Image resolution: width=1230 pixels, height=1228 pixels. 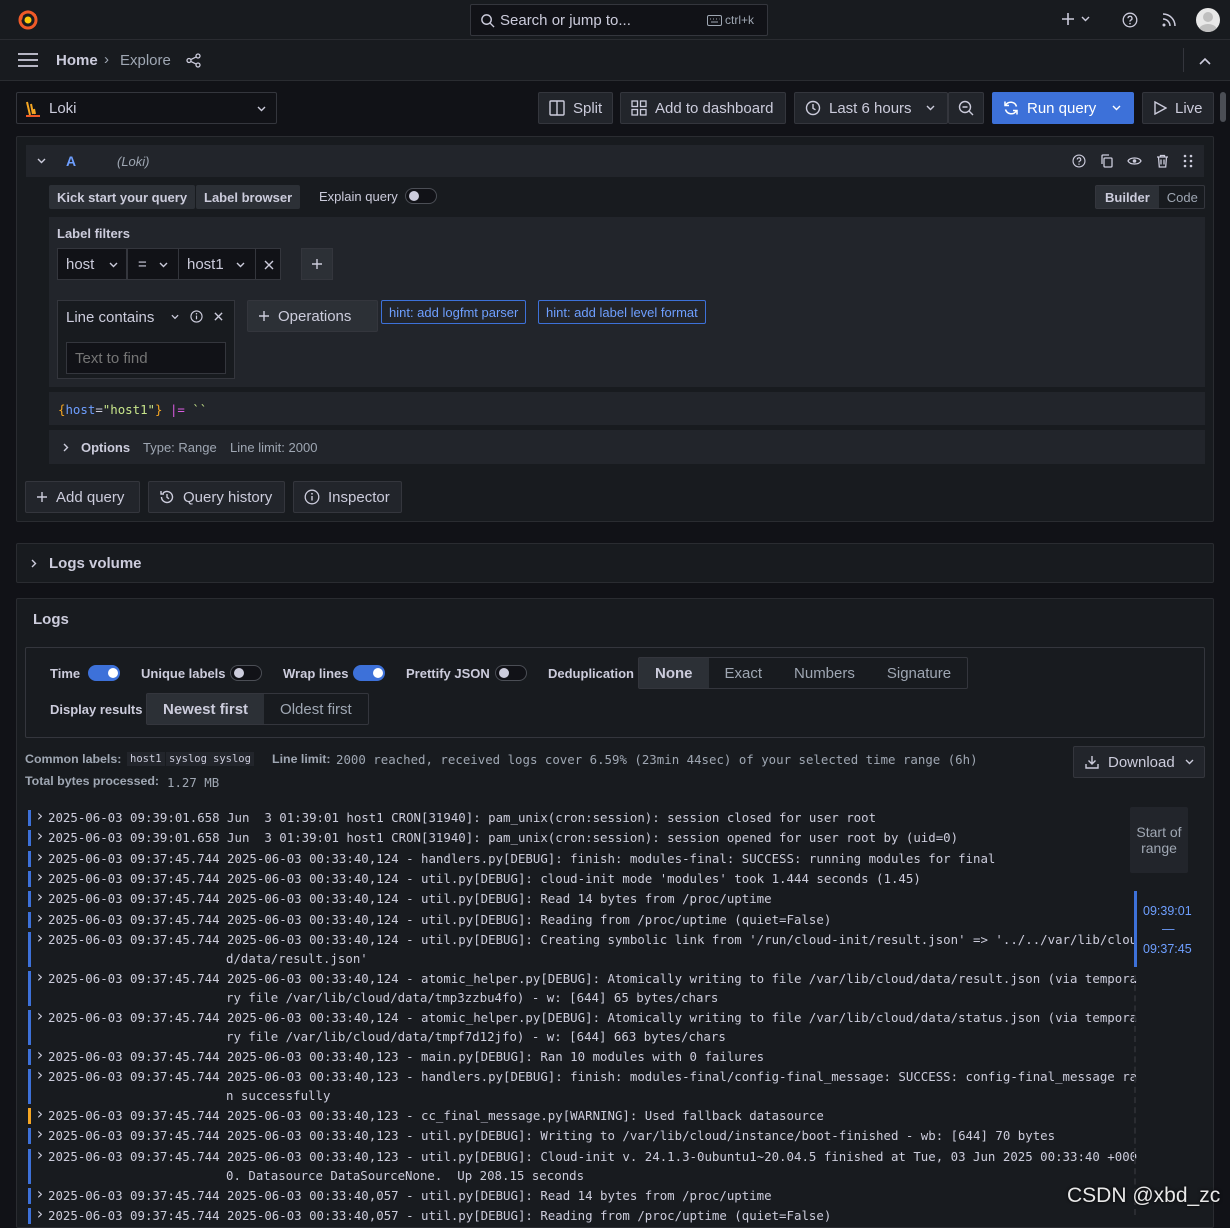 I want to click on query-ref-id: A, so click(x=71, y=161).